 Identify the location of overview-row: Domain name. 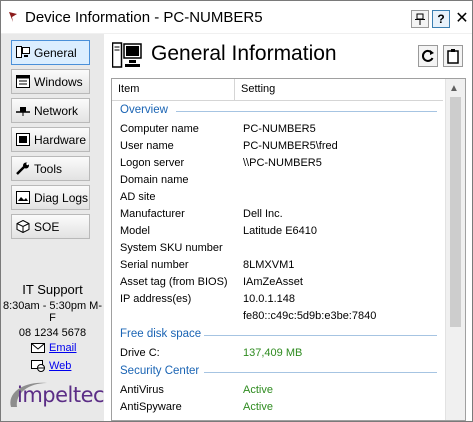
(277, 180).